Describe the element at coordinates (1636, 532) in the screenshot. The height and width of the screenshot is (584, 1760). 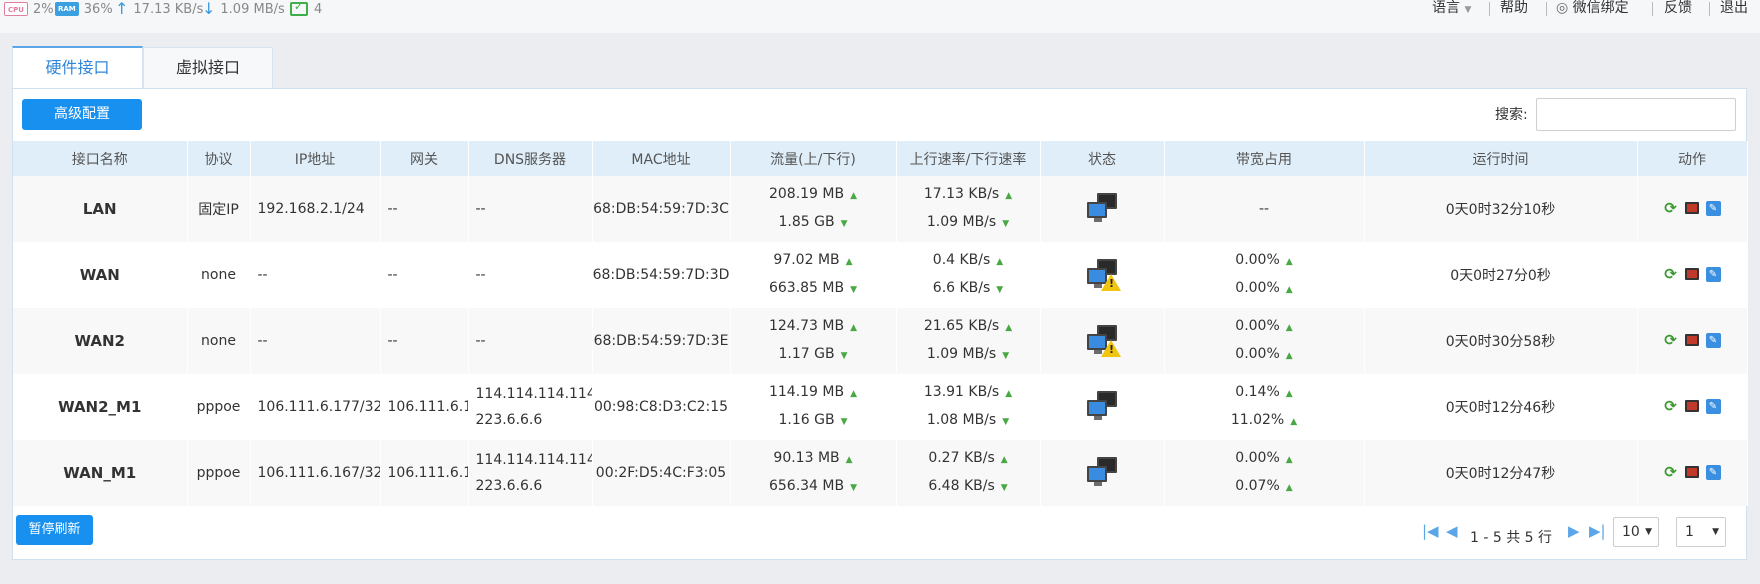
I see `page-size-select: 10 ▼` at that location.